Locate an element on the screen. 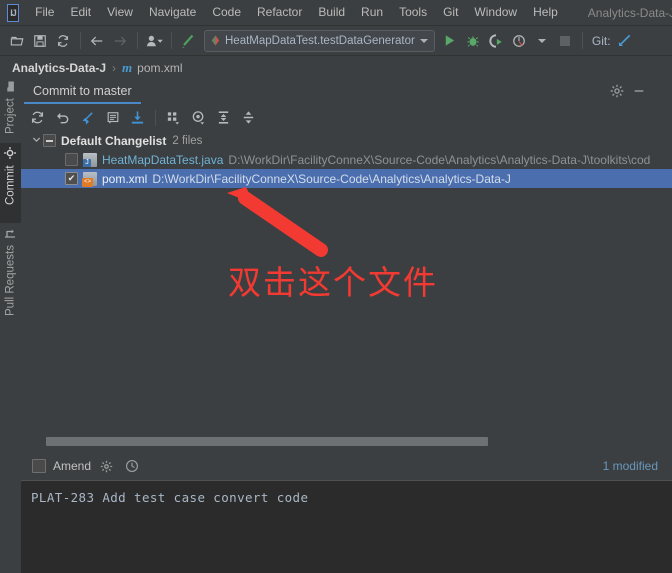 The width and height of the screenshot is (672, 573). left-tool-window-strip: Project Commit Pull Requests is located at coordinates (11, 324).